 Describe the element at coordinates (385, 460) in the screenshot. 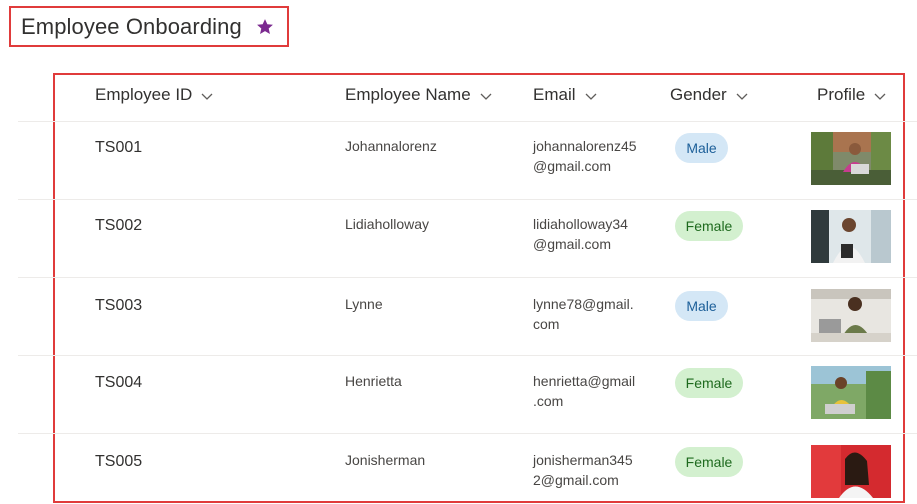

I see `employee-name-cell: Jonisherman` at that location.